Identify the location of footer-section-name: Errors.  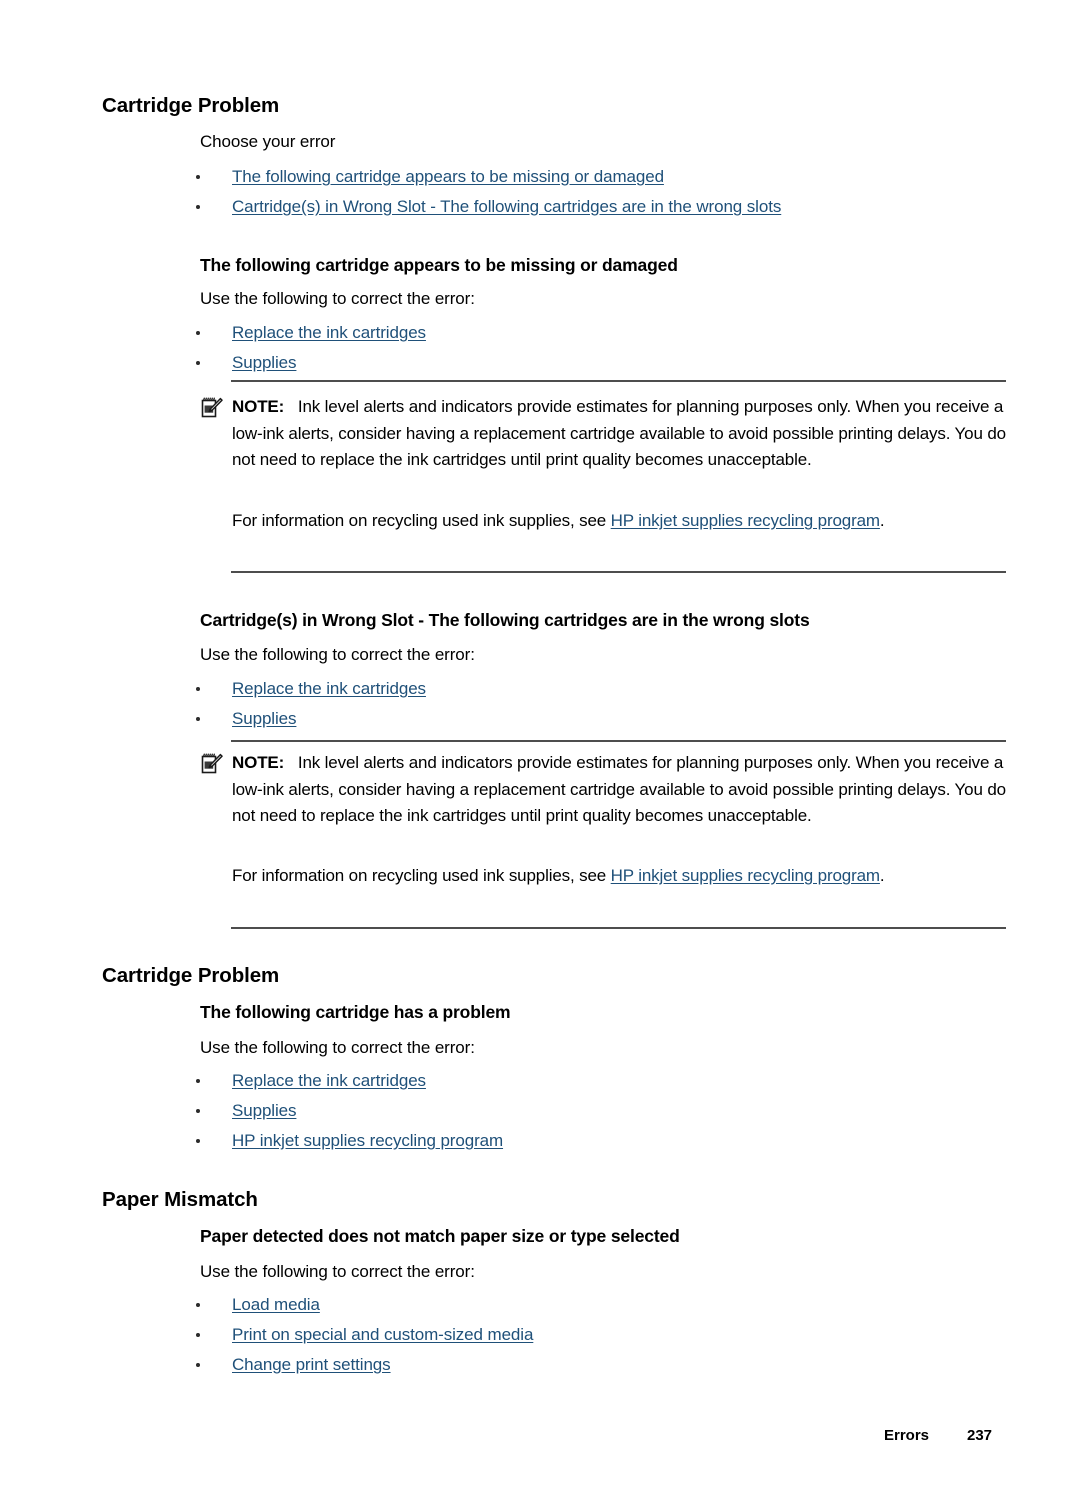
(907, 1435).